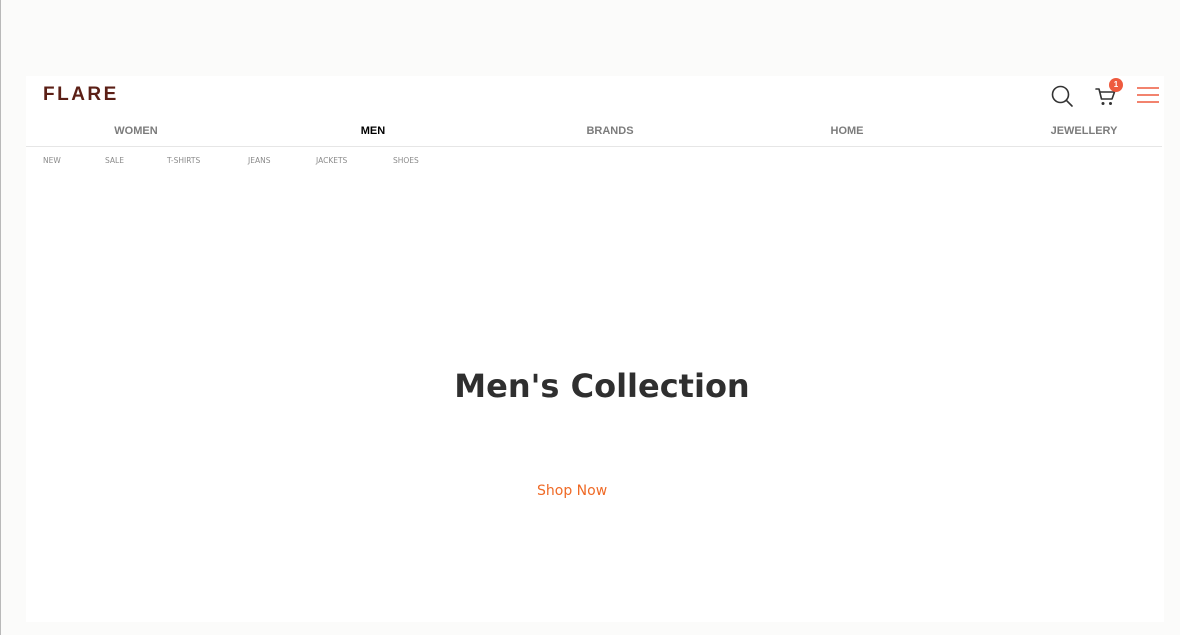  What do you see at coordinates (135, 131) in the screenshot?
I see `nav-item-women: WOMEN` at bounding box center [135, 131].